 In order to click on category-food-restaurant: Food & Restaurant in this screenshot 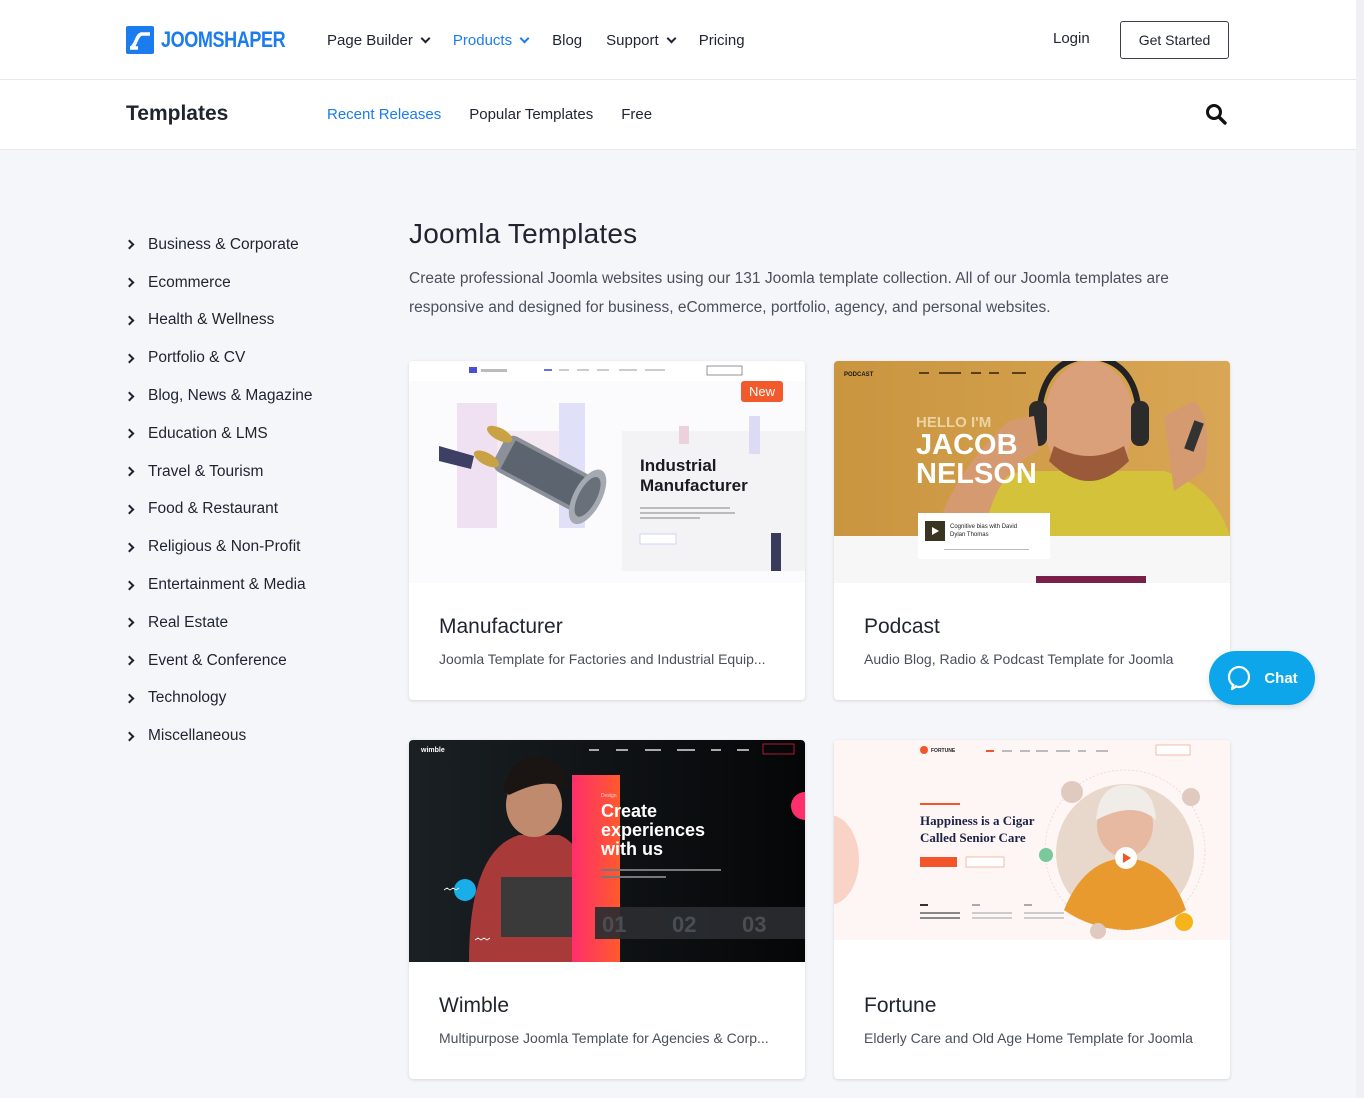, I will do `click(245, 510)`.